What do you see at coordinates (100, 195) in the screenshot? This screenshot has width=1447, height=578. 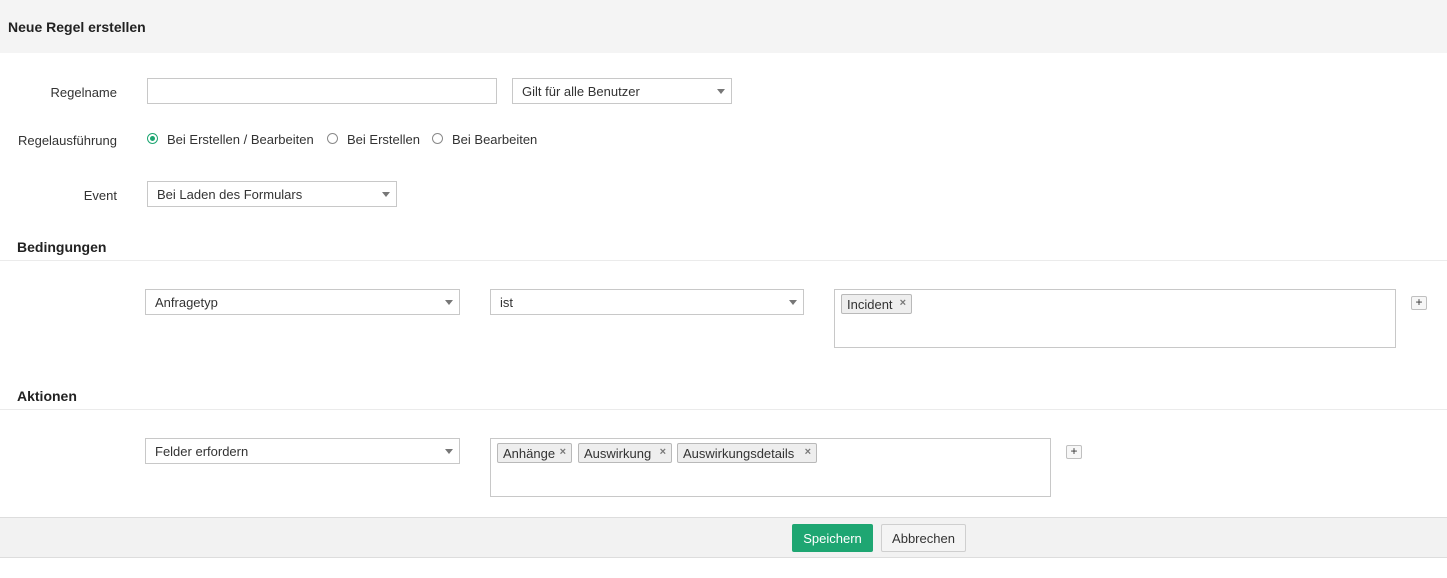 I see `event-label: Event` at bounding box center [100, 195].